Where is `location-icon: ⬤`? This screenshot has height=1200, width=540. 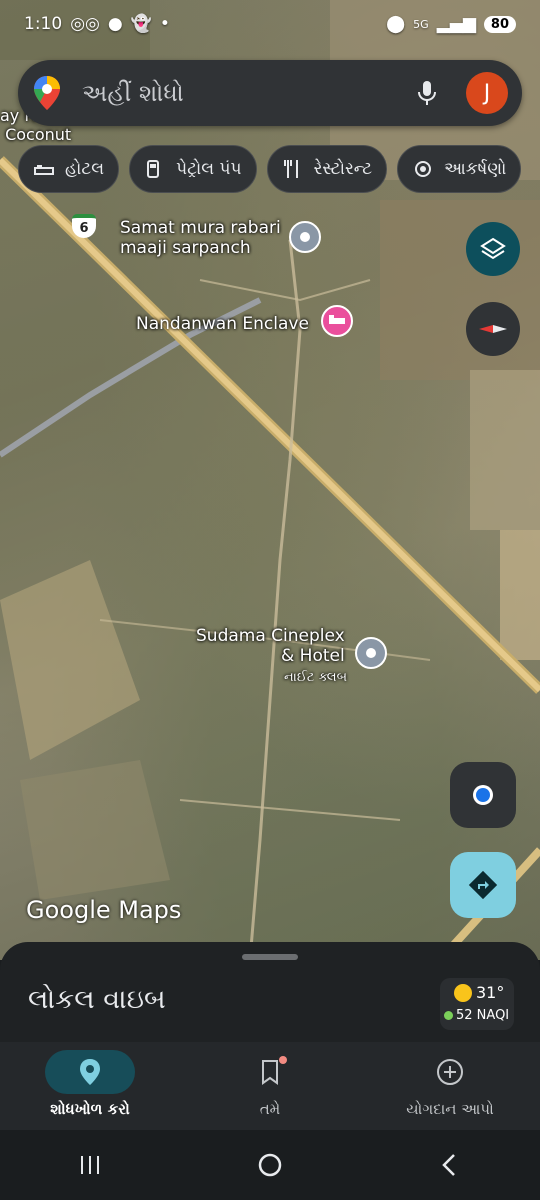
location-icon: ⬤ is located at coordinates (396, 24).